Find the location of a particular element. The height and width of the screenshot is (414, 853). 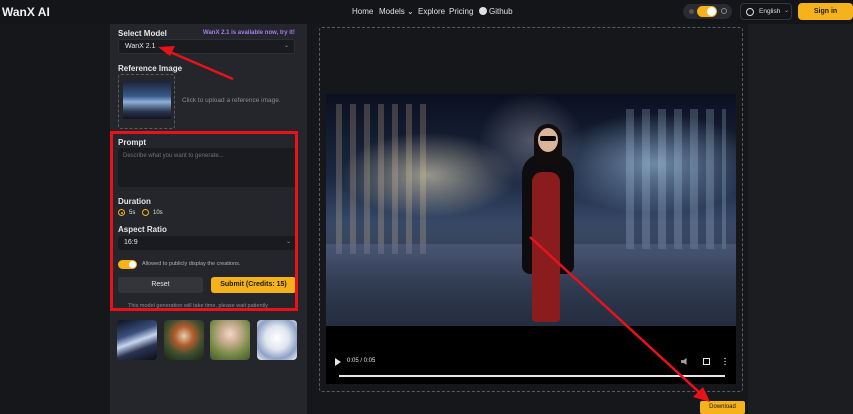

annotation-arrow-line-model is located at coordinates (201, 65).